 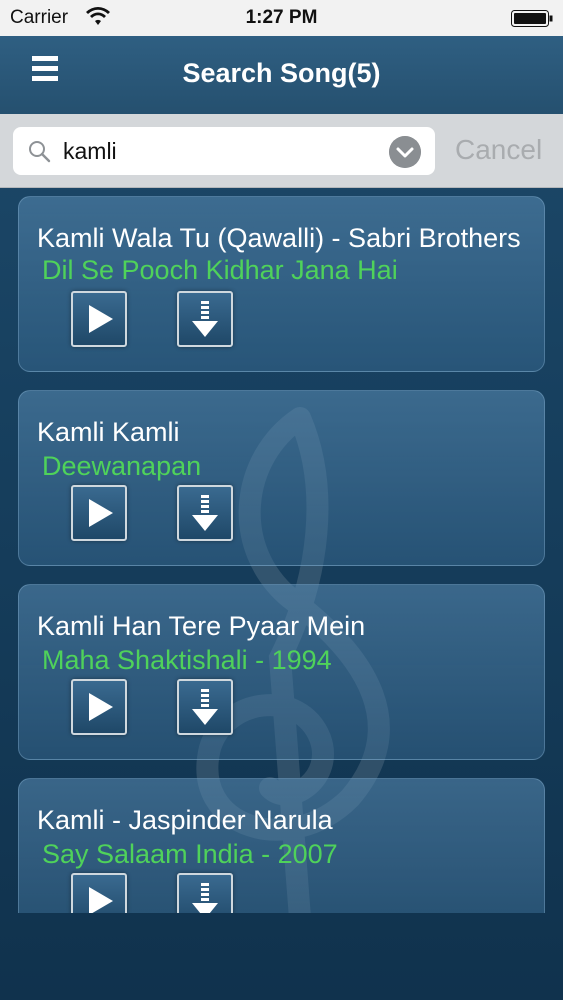 What do you see at coordinates (201, 626) in the screenshot?
I see `song-title: Kamli Han Tere Pyaar Mein` at bounding box center [201, 626].